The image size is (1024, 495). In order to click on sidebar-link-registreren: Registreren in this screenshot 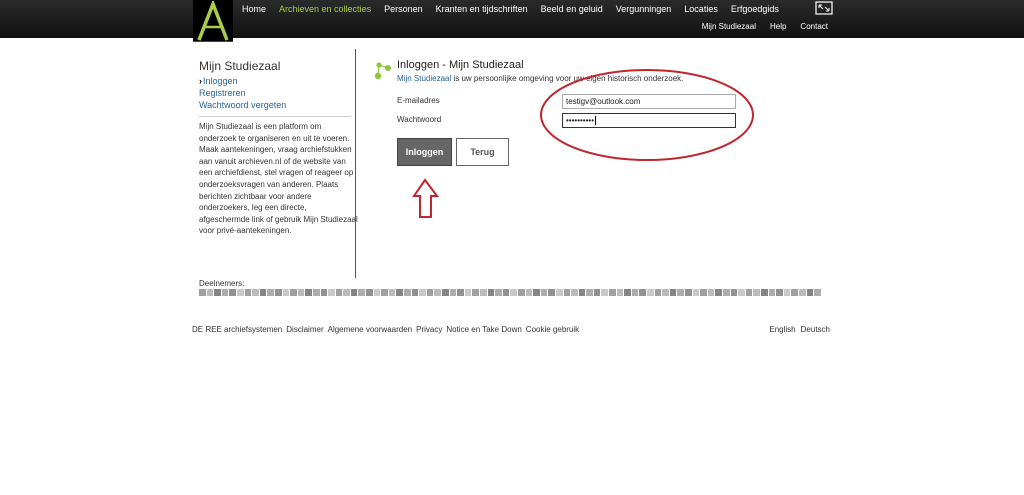, I will do `click(276, 93)`.